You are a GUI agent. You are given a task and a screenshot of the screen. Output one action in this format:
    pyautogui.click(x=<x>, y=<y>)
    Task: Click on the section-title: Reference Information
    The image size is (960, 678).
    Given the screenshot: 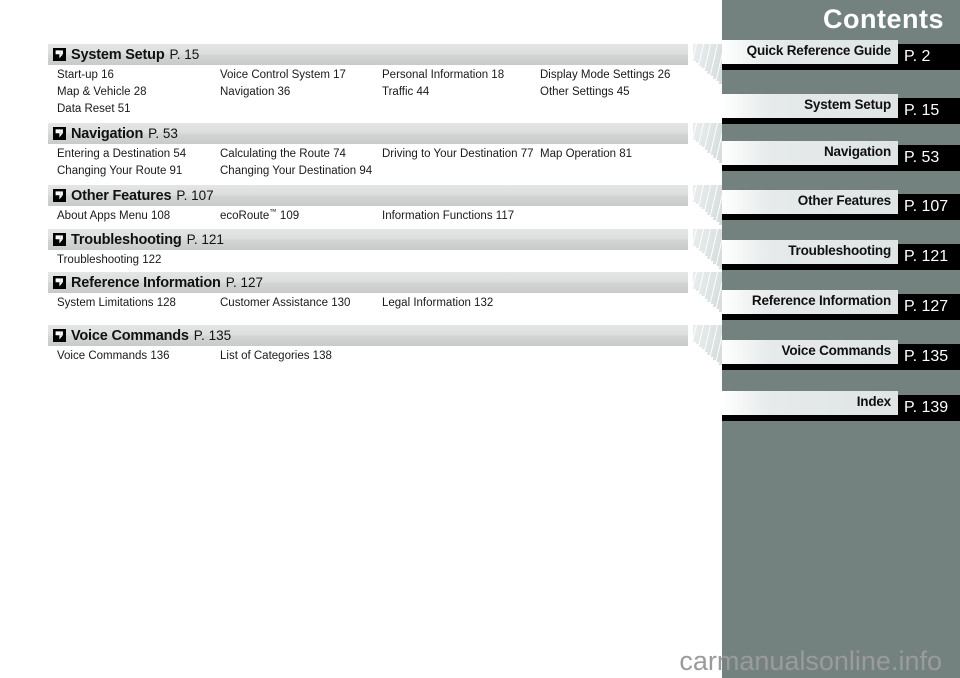 What is the action you would take?
    pyautogui.click(x=146, y=282)
    